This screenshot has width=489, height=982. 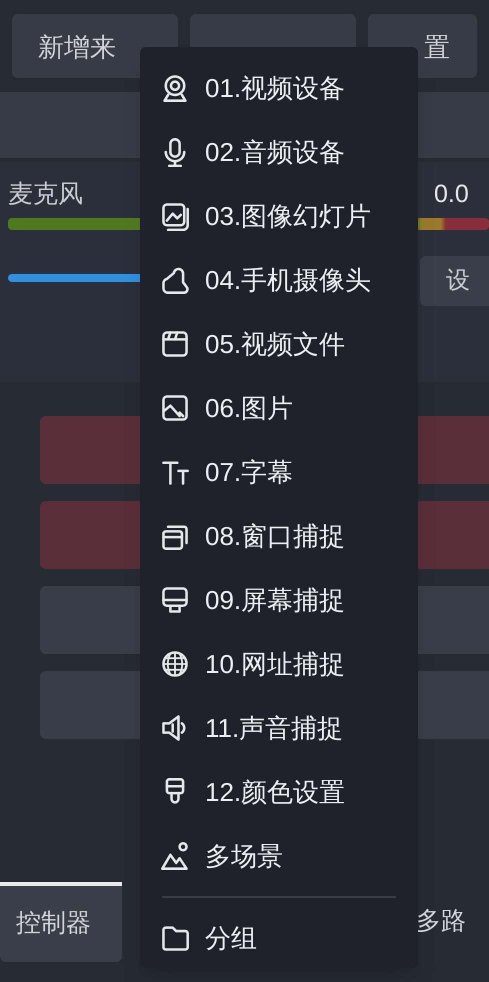 What do you see at coordinates (279, 344) in the screenshot?
I see `menu-item: 05.视频文件` at bounding box center [279, 344].